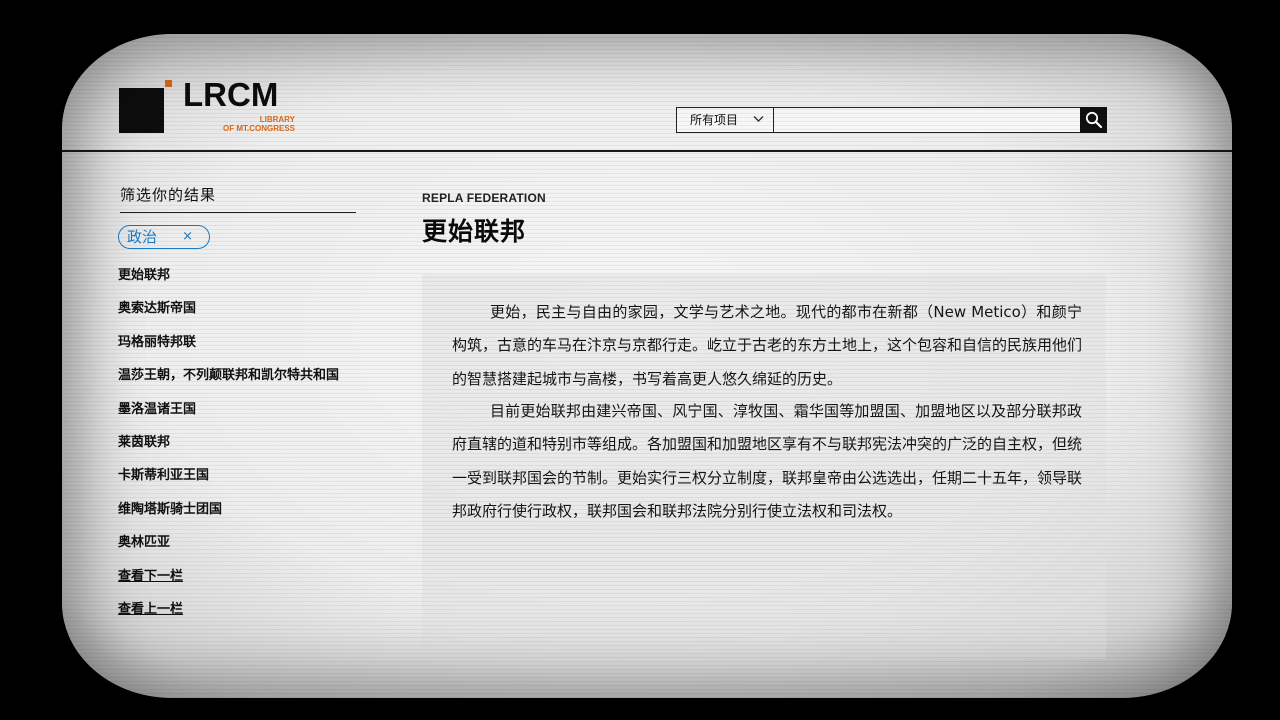  I want to click on search-bar: 所有项目, so click(891, 120).